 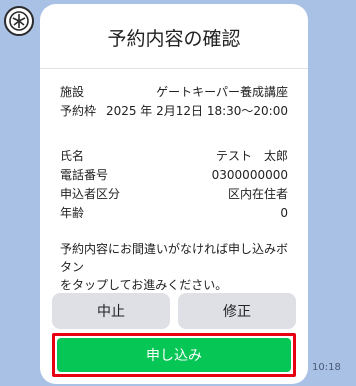 I want to click on notice-text: 予約内容にお間違いがなければ申し込みボタン をタップしてお進みください。, so click(x=177, y=267).